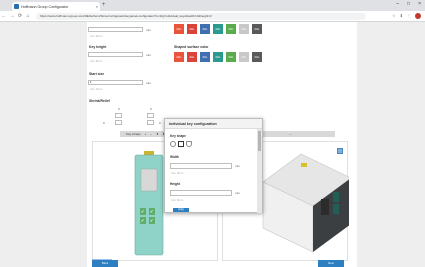 This screenshot has height=267, width=425. Describe the element at coordinates (97, 6) in the screenshot. I see `tab-close-icon: ×` at that location.